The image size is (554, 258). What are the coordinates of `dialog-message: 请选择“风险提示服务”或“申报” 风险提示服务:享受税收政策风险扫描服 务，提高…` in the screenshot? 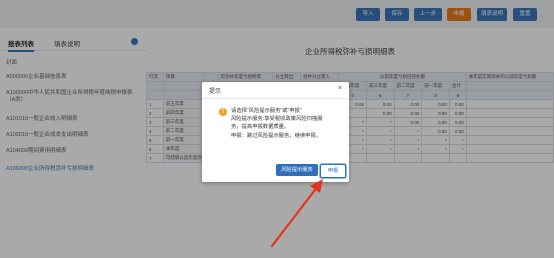 It's located at (287, 123).